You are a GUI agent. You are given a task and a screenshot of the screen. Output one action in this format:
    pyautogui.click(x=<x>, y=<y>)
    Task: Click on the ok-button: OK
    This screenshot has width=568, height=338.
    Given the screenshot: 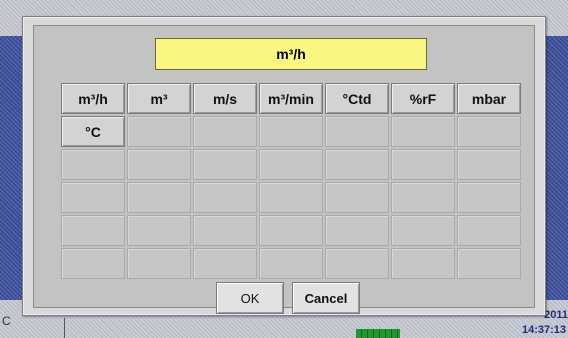 What is the action you would take?
    pyautogui.click(x=250, y=298)
    